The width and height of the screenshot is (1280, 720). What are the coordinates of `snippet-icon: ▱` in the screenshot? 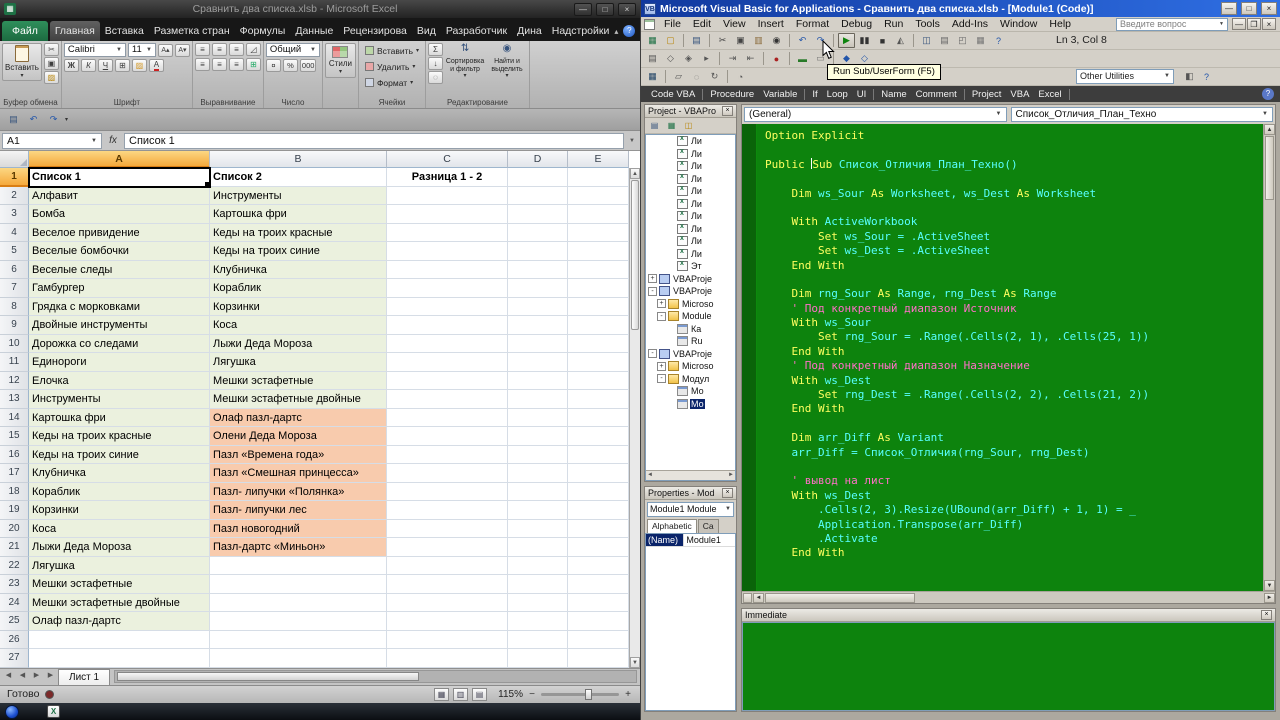 It's located at (678, 76).